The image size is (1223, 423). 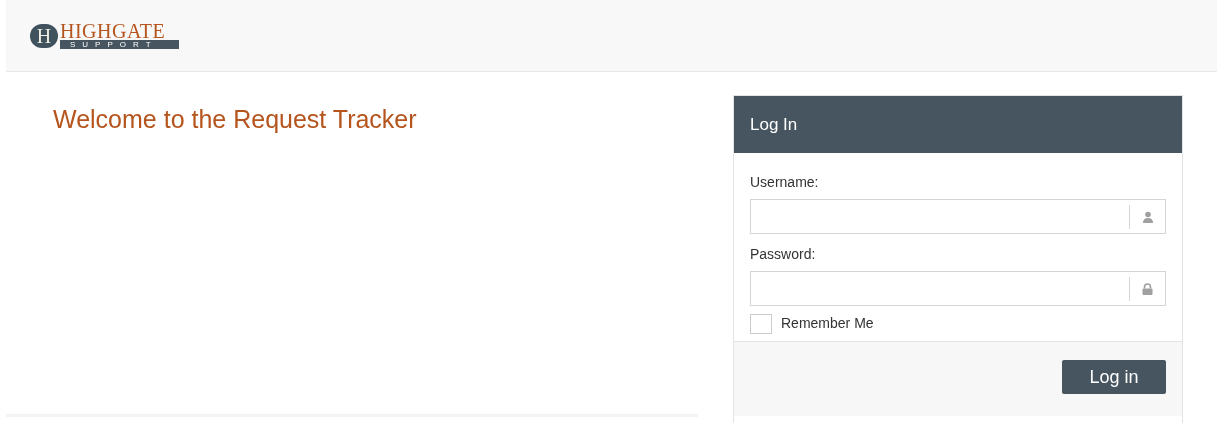 I want to click on login-title: Log In, so click(x=774, y=124).